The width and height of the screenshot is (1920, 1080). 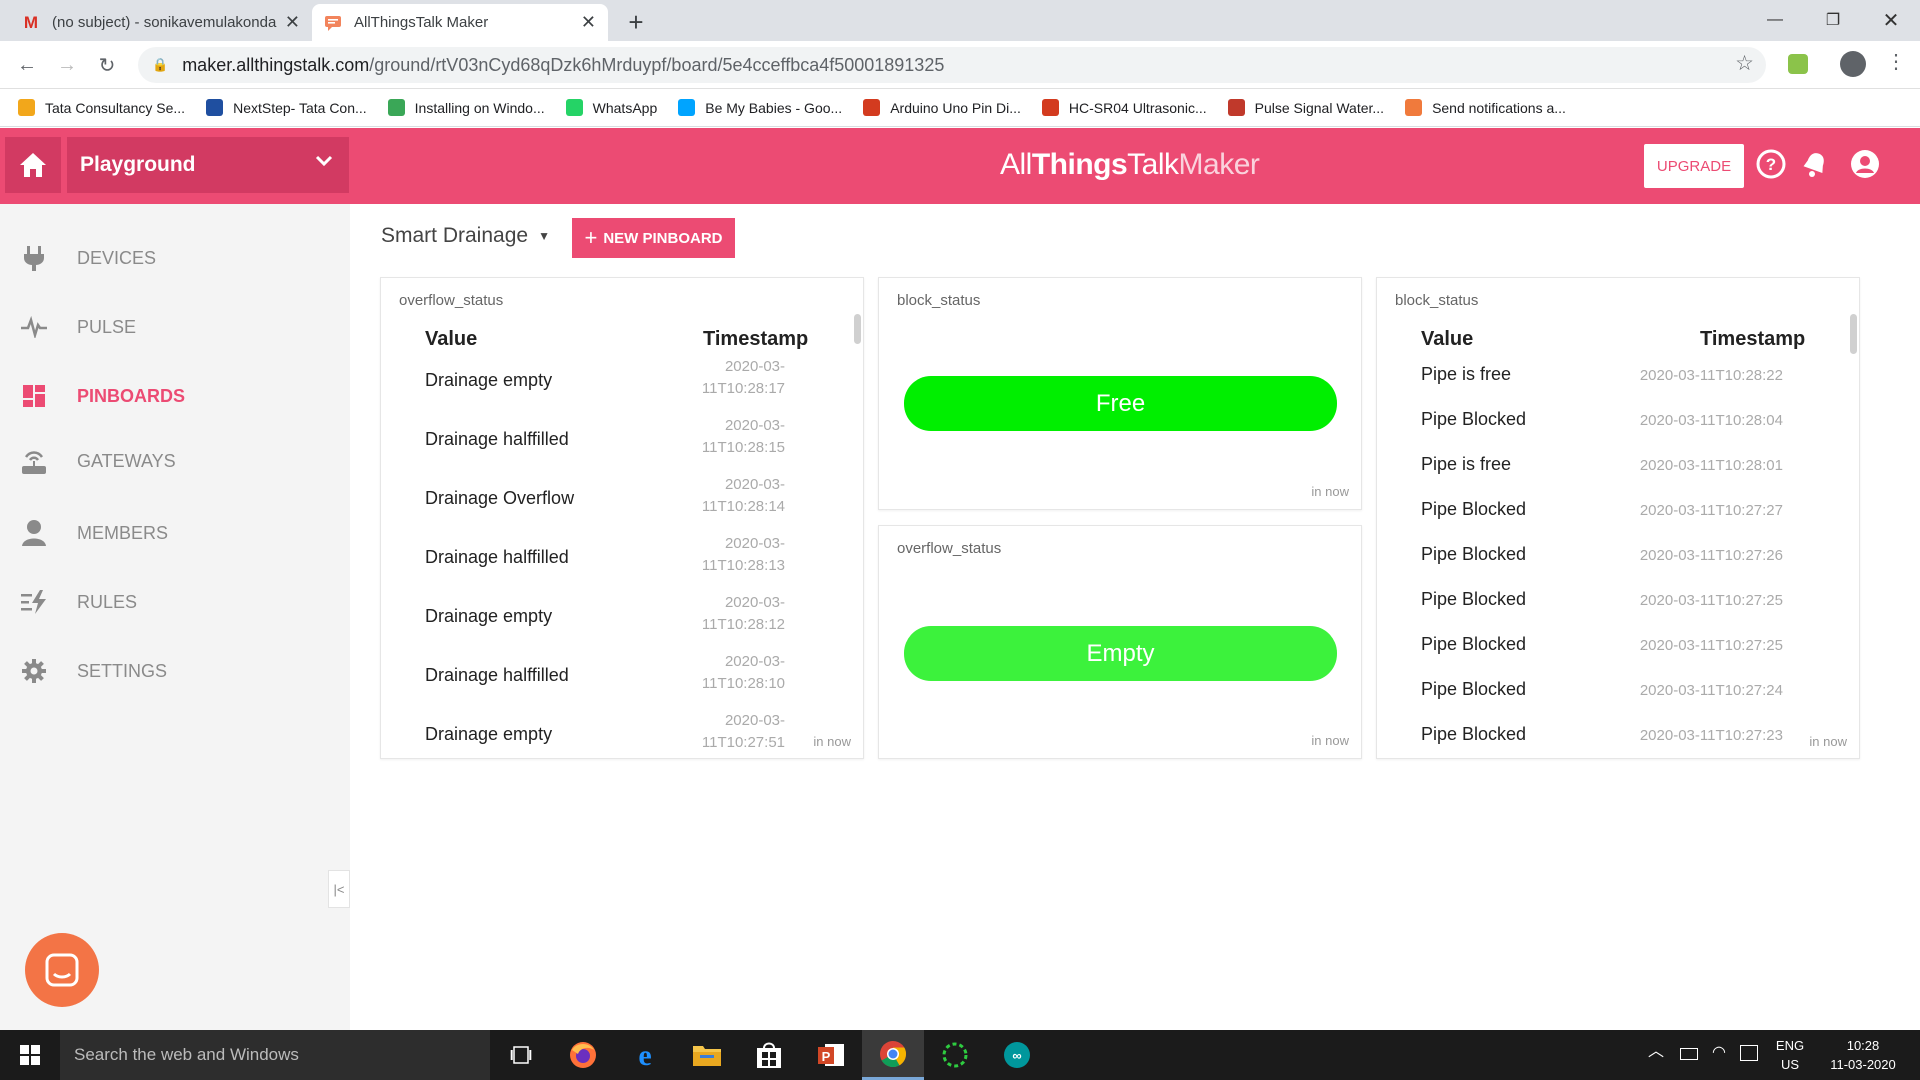 I want to click on column-header-timestamp: Timestamp, so click(x=756, y=339).